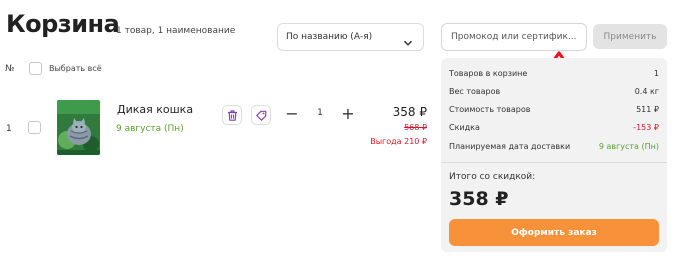  I want to click on select-all-label: Выбрать всё, so click(75, 68).